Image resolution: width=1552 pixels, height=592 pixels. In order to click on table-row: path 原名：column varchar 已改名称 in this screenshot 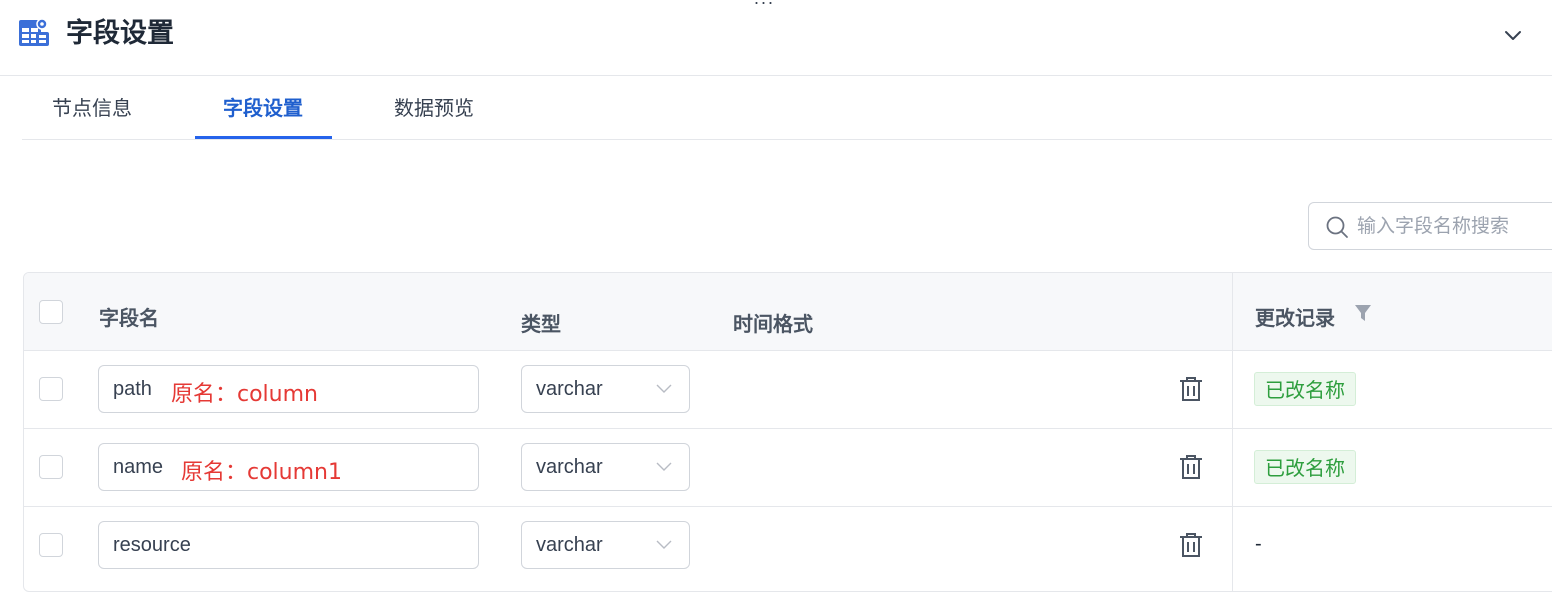, I will do `click(788, 390)`.